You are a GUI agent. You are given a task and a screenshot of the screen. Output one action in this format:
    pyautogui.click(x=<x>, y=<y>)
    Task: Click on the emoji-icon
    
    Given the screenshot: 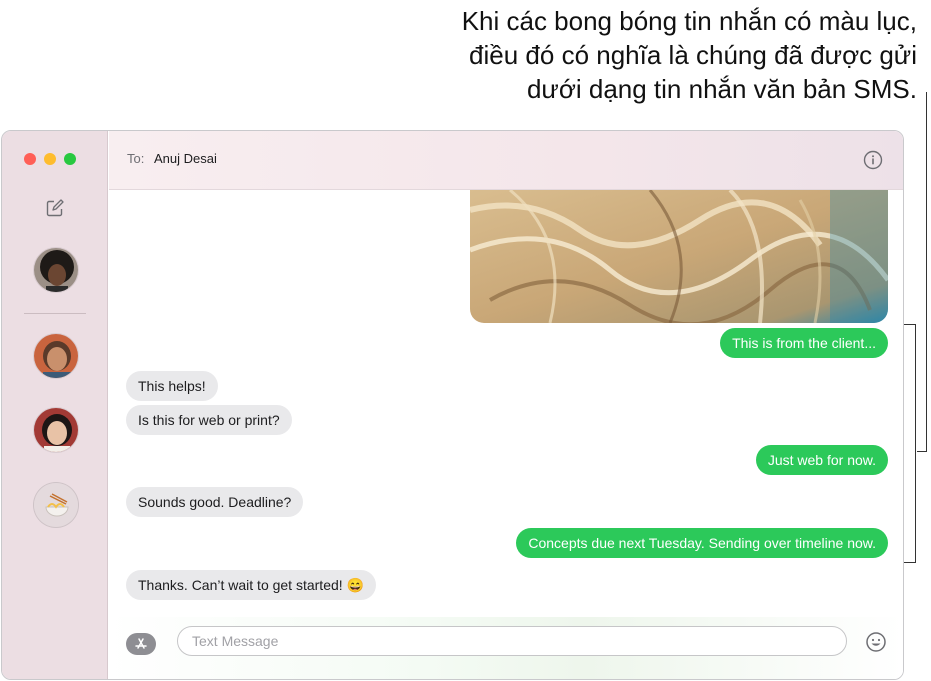 What is the action you would take?
    pyautogui.click(x=876, y=642)
    